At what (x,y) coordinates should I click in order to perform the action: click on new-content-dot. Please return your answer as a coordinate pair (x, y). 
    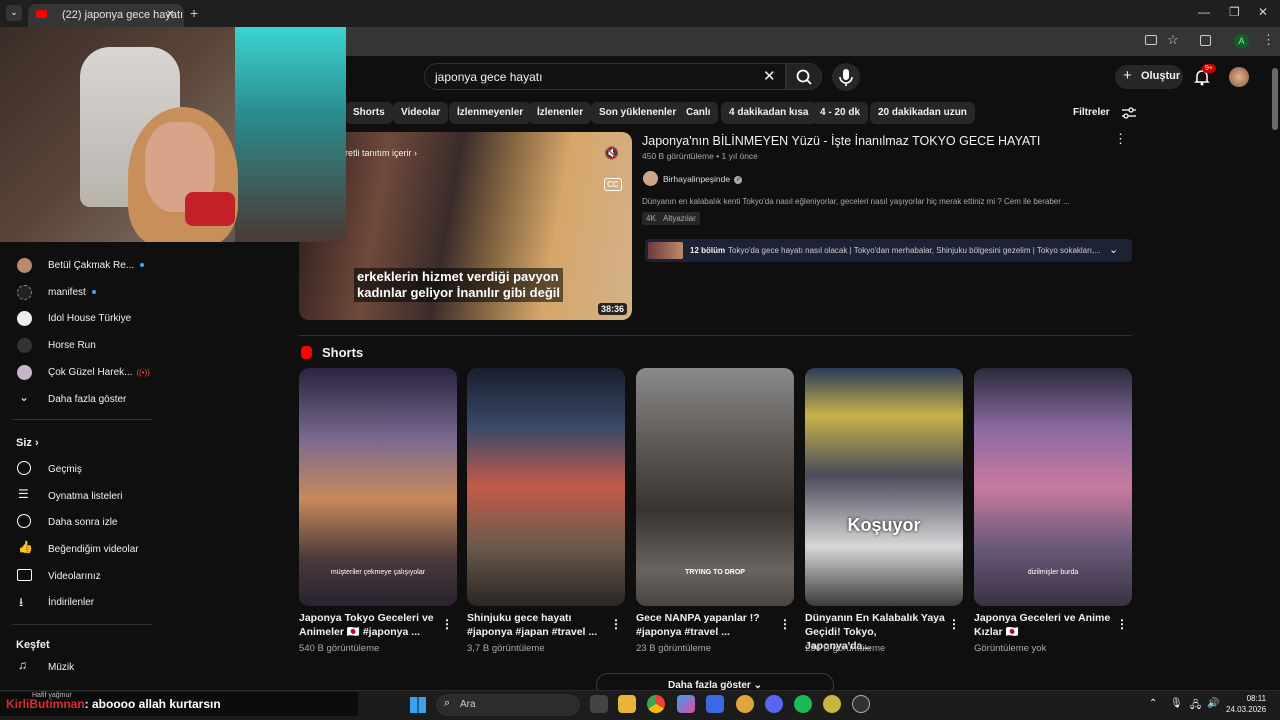
    Looking at the image, I should click on (93, 292).